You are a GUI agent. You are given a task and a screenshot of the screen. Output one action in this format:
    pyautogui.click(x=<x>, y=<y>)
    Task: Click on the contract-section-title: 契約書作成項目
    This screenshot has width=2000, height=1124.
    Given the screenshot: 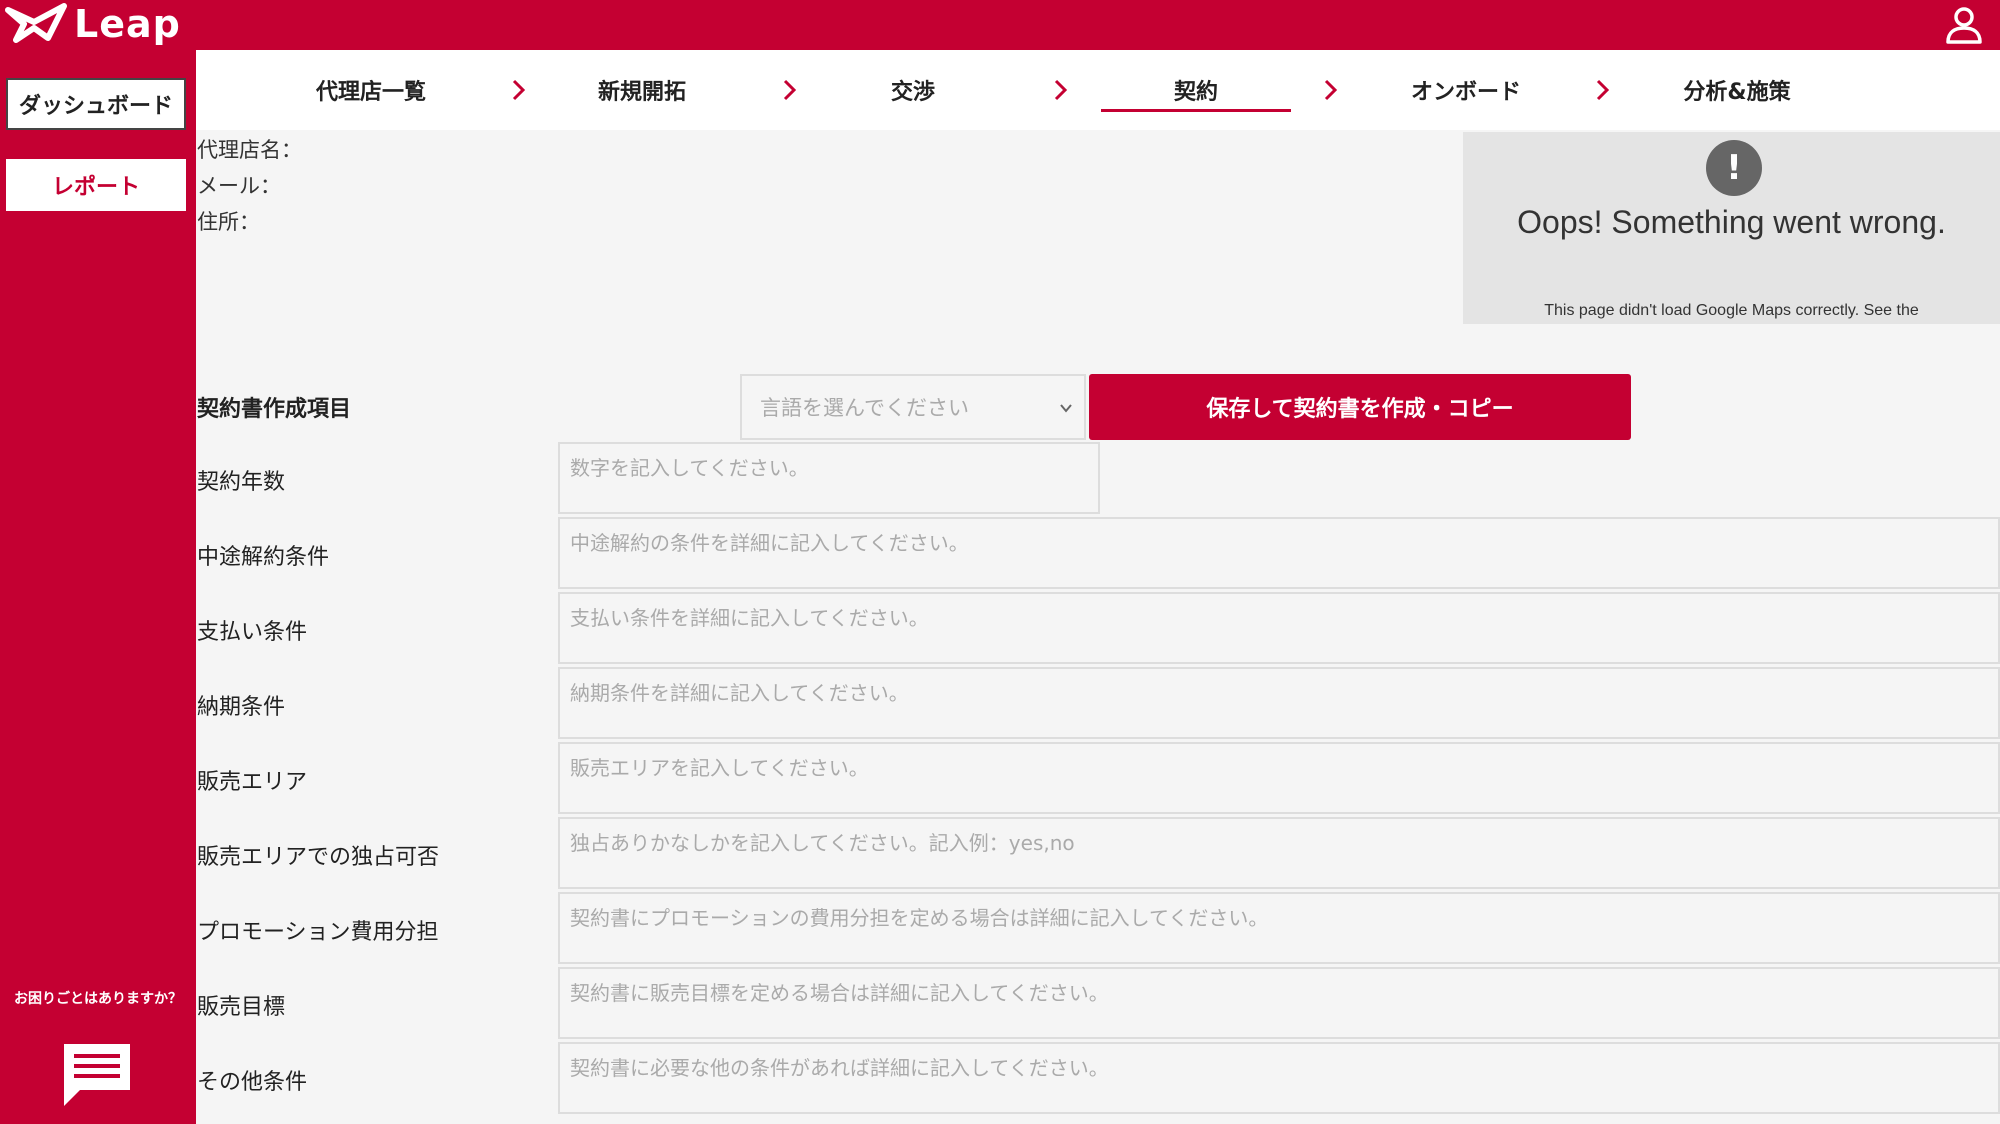 What is the action you would take?
    pyautogui.click(x=274, y=409)
    